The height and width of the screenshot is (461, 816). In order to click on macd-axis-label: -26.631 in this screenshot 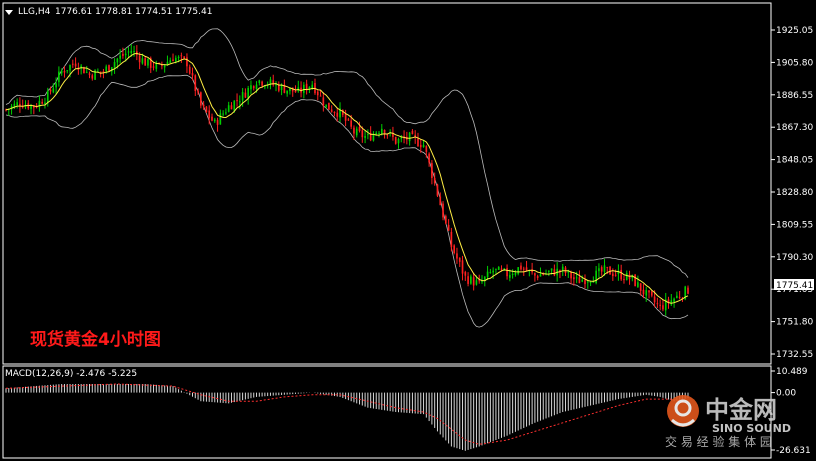, I will do `click(793, 451)`.